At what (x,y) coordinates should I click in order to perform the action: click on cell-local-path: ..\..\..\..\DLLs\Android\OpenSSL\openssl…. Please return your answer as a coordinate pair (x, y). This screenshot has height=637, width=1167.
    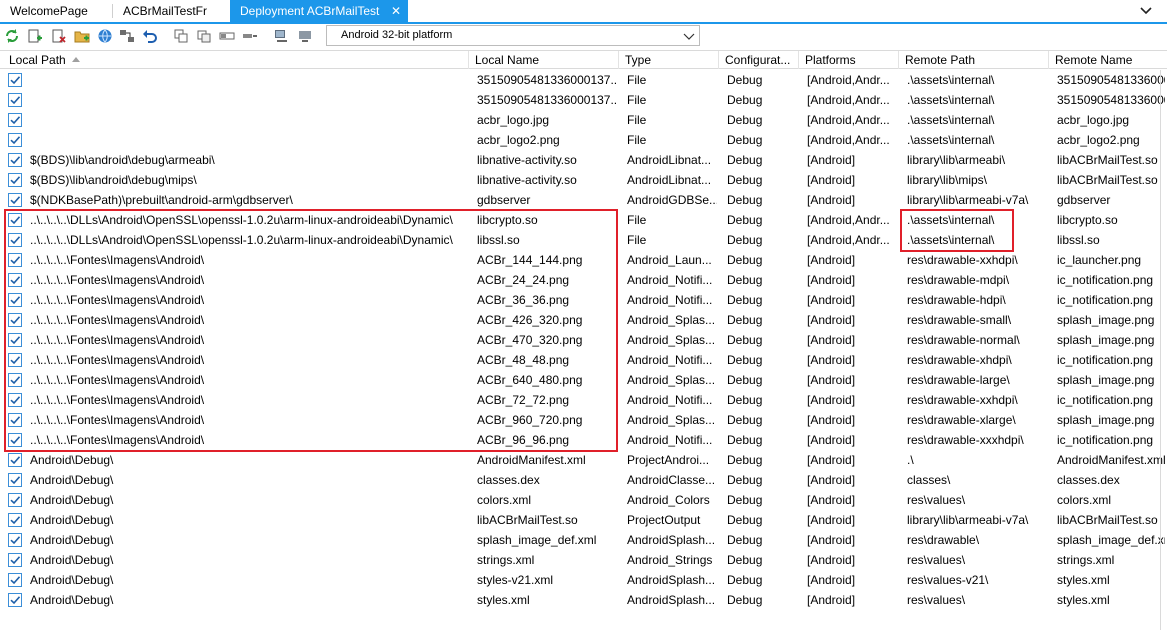
    Looking at the image, I should click on (241, 220).